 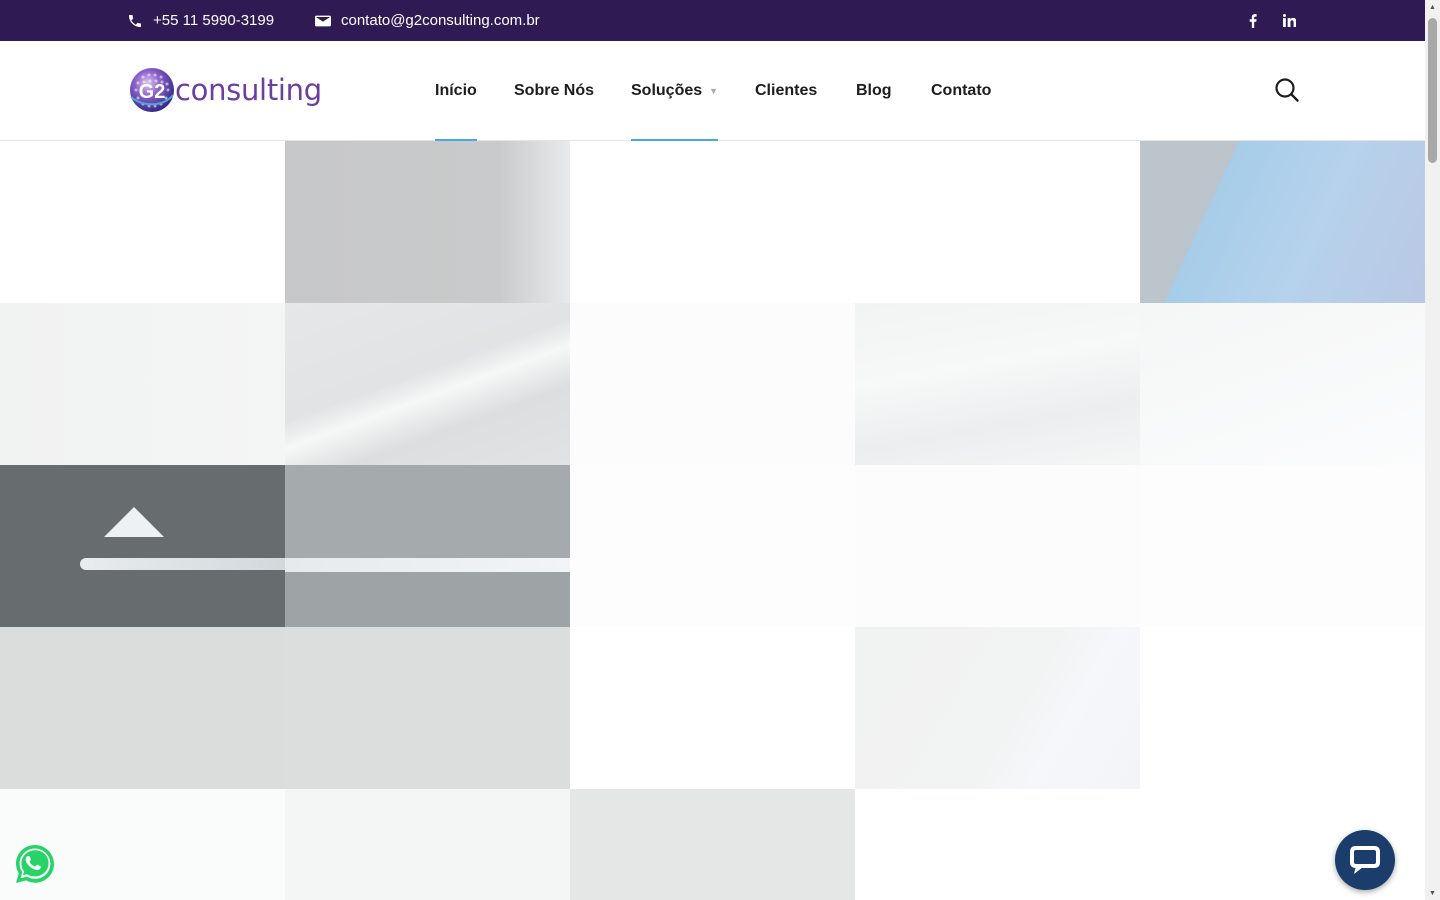 I want to click on nav-sobre-nos: Sobre Nós, so click(x=554, y=91).